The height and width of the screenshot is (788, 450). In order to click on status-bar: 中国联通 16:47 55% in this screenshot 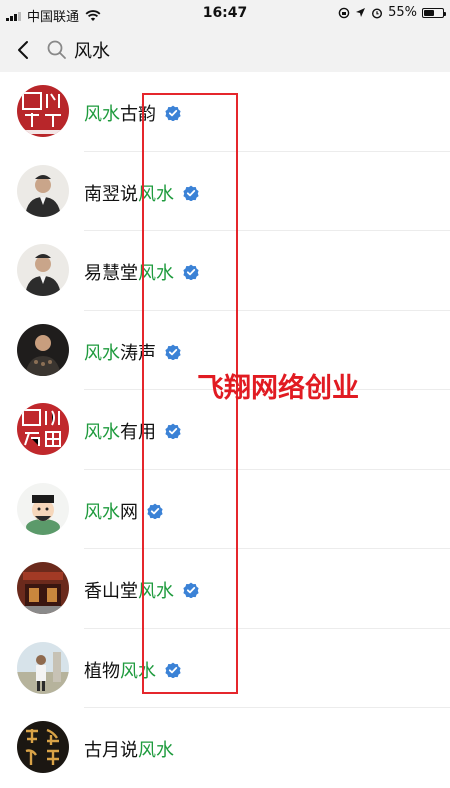, I will do `click(225, 14)`.